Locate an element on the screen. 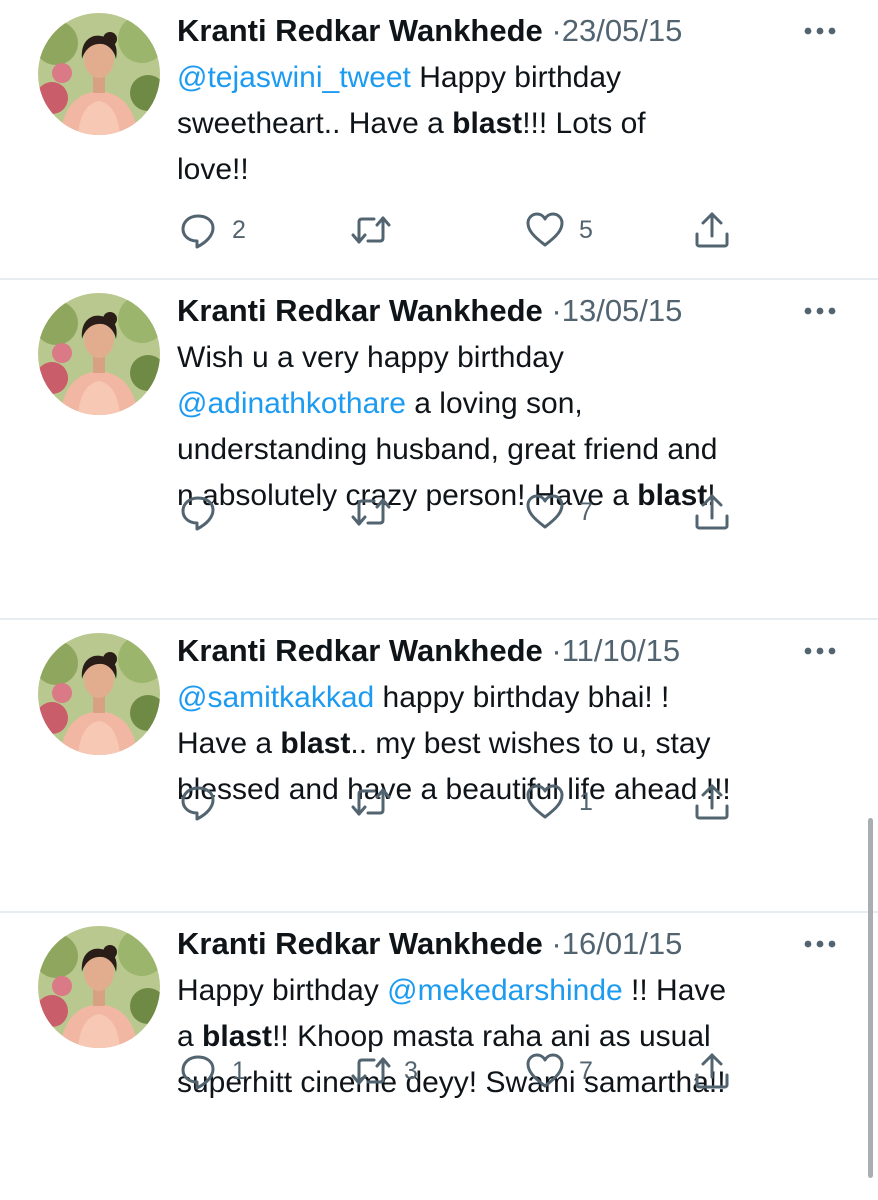 This screenshot has height=1200, width=878. like-count: 5 is located at coordinates (586, 230).